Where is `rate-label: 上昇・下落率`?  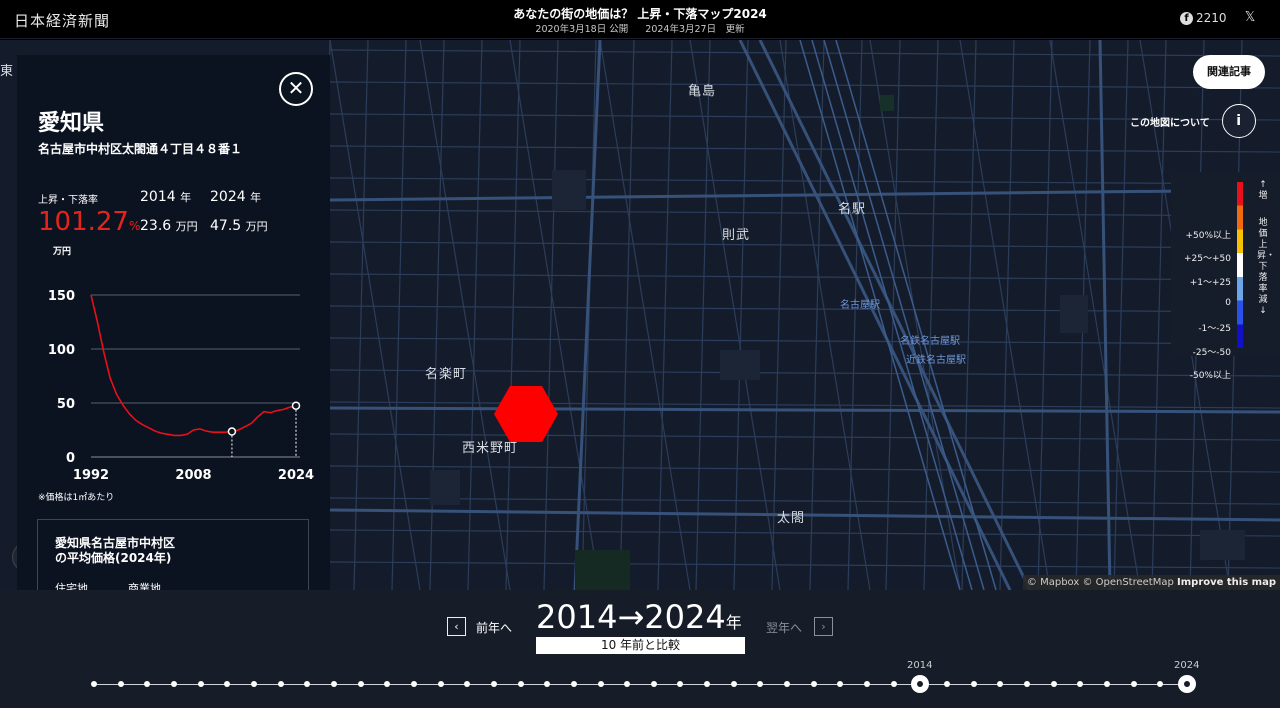 rate-label: 上昇・下落率 is located at coordinates (68, 200).